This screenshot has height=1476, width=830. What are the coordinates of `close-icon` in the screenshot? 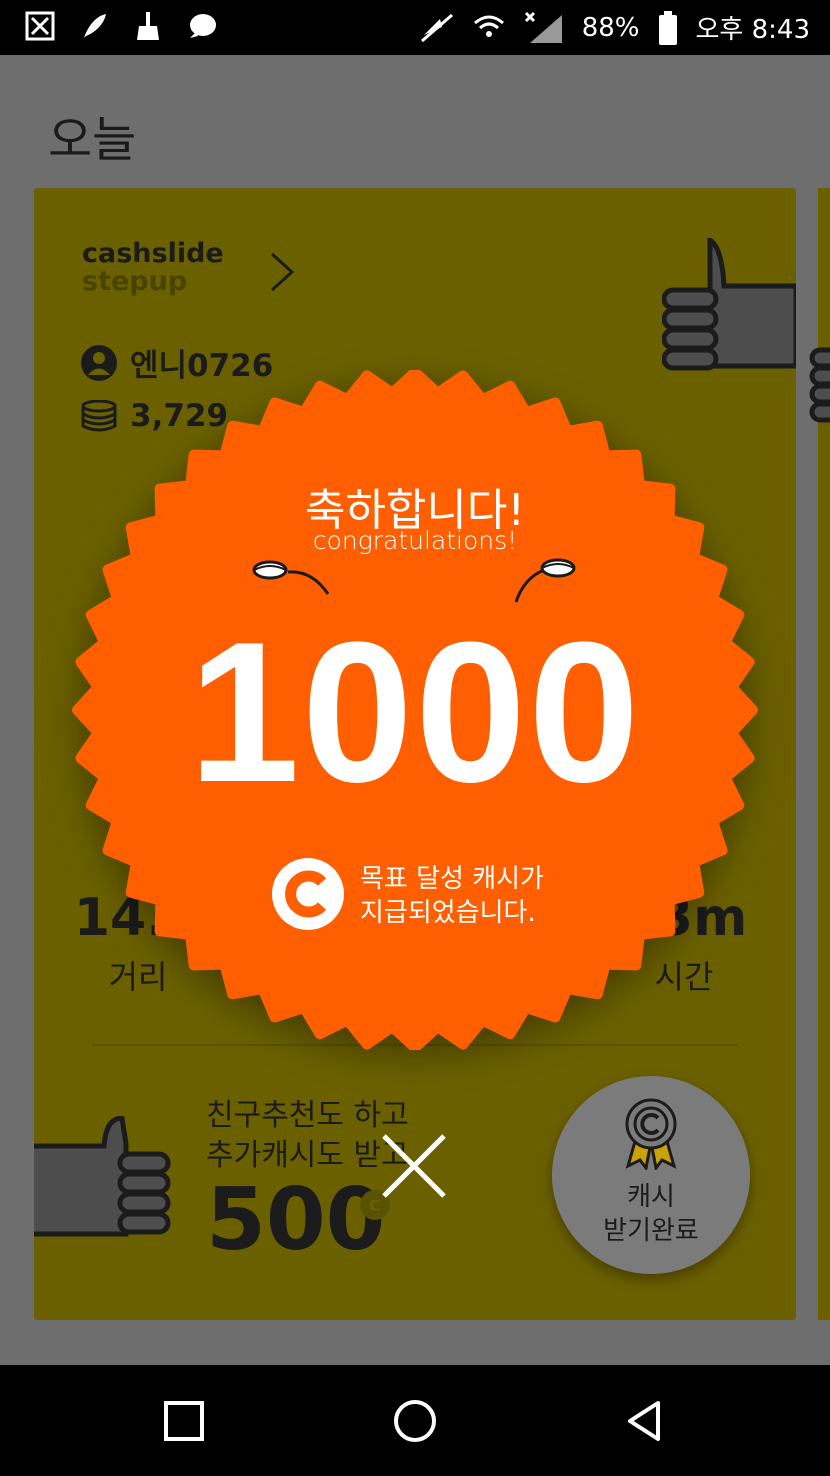 It's located at (414, 1166).